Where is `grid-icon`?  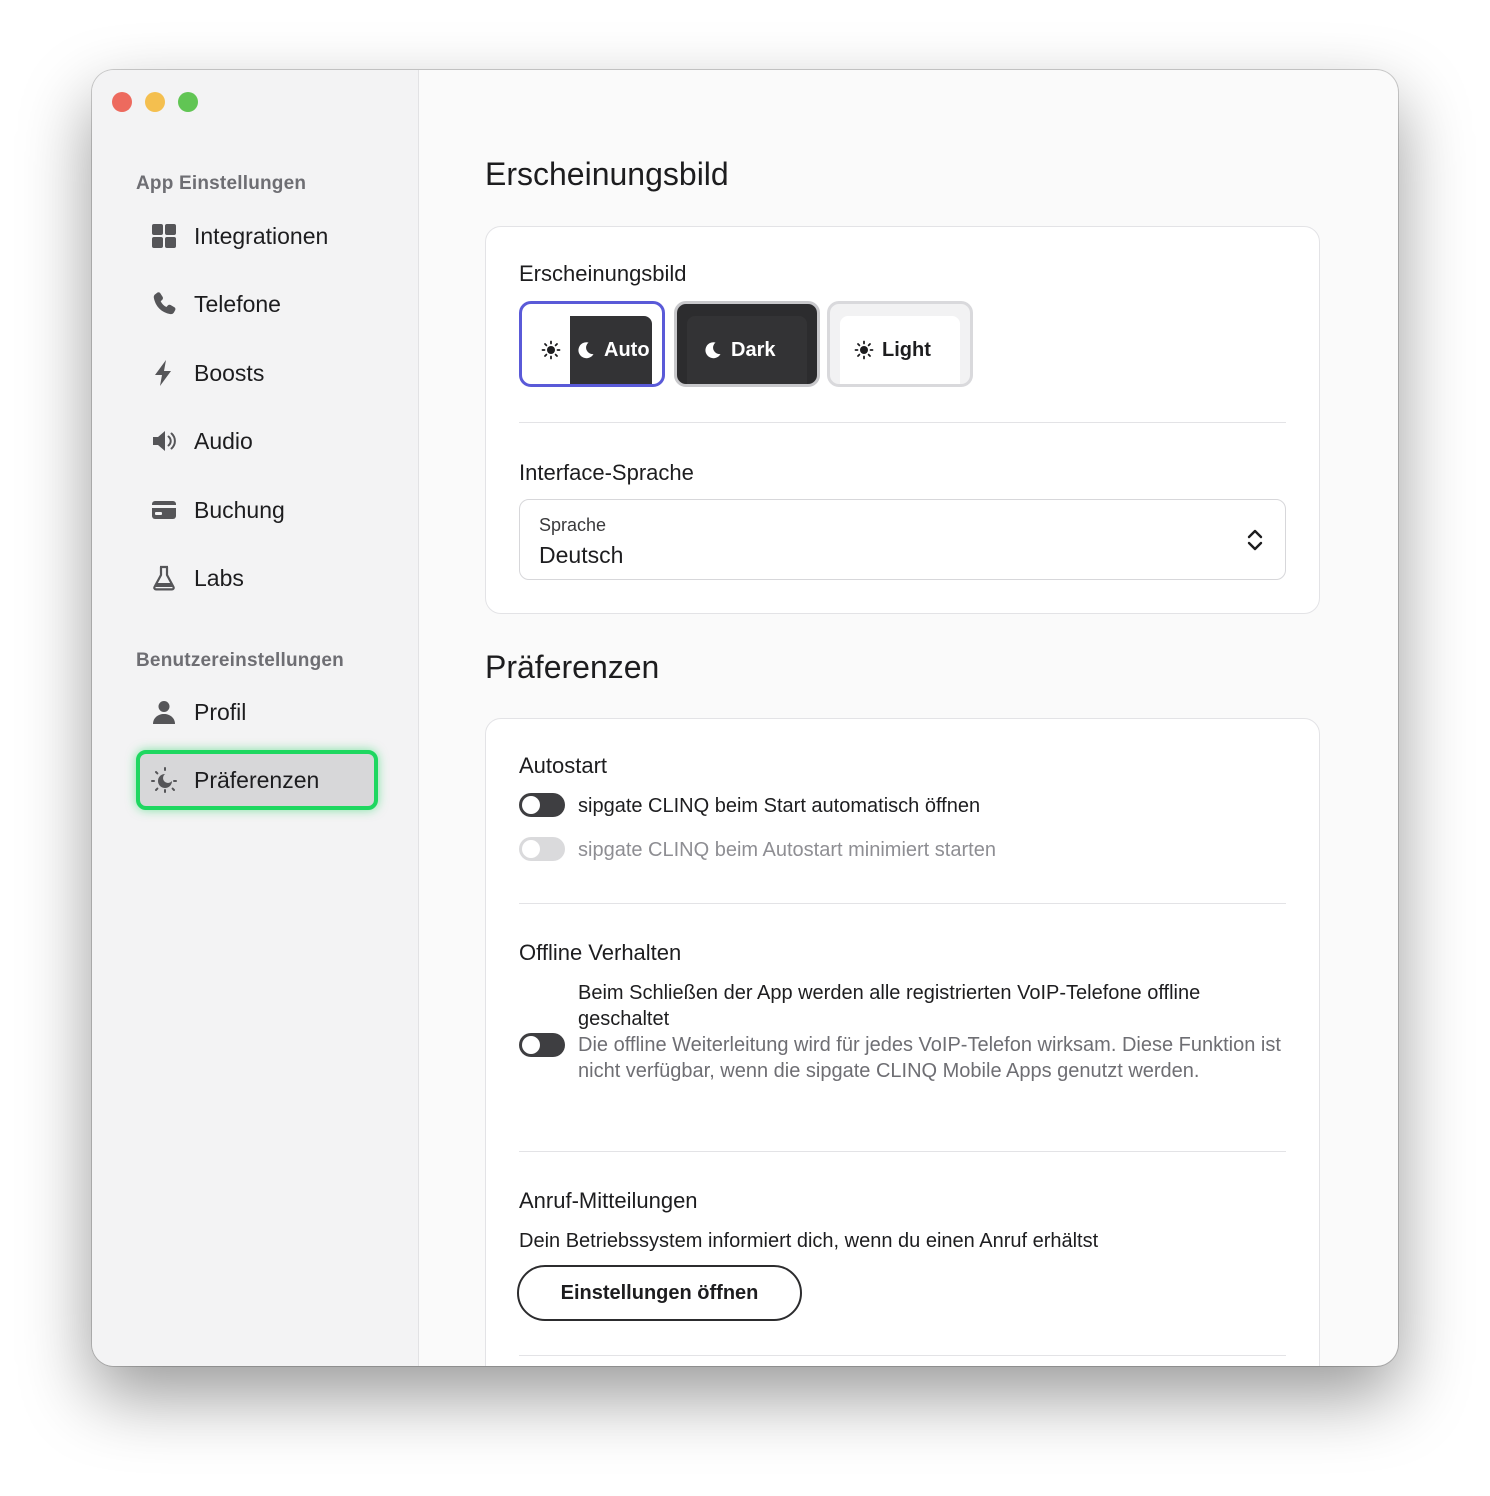 grid-icon is located at coordinates (164, 236).